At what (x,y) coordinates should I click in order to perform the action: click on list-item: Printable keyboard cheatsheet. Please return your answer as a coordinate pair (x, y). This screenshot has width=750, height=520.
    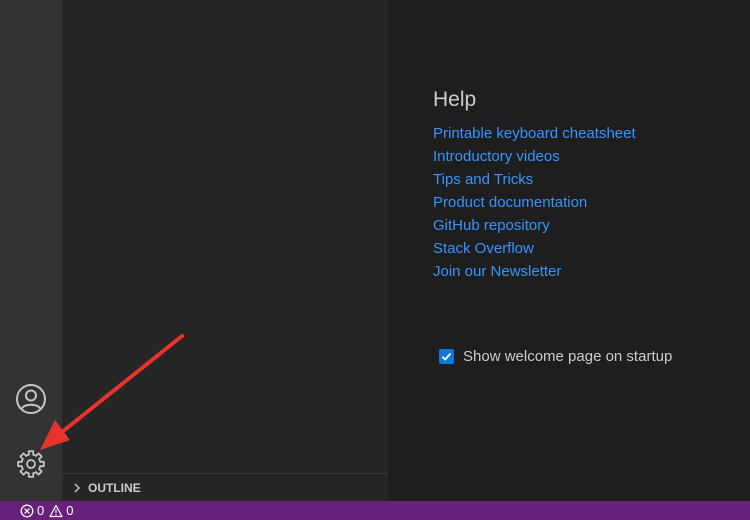
    Looking at the image, I should click on (534, 134).